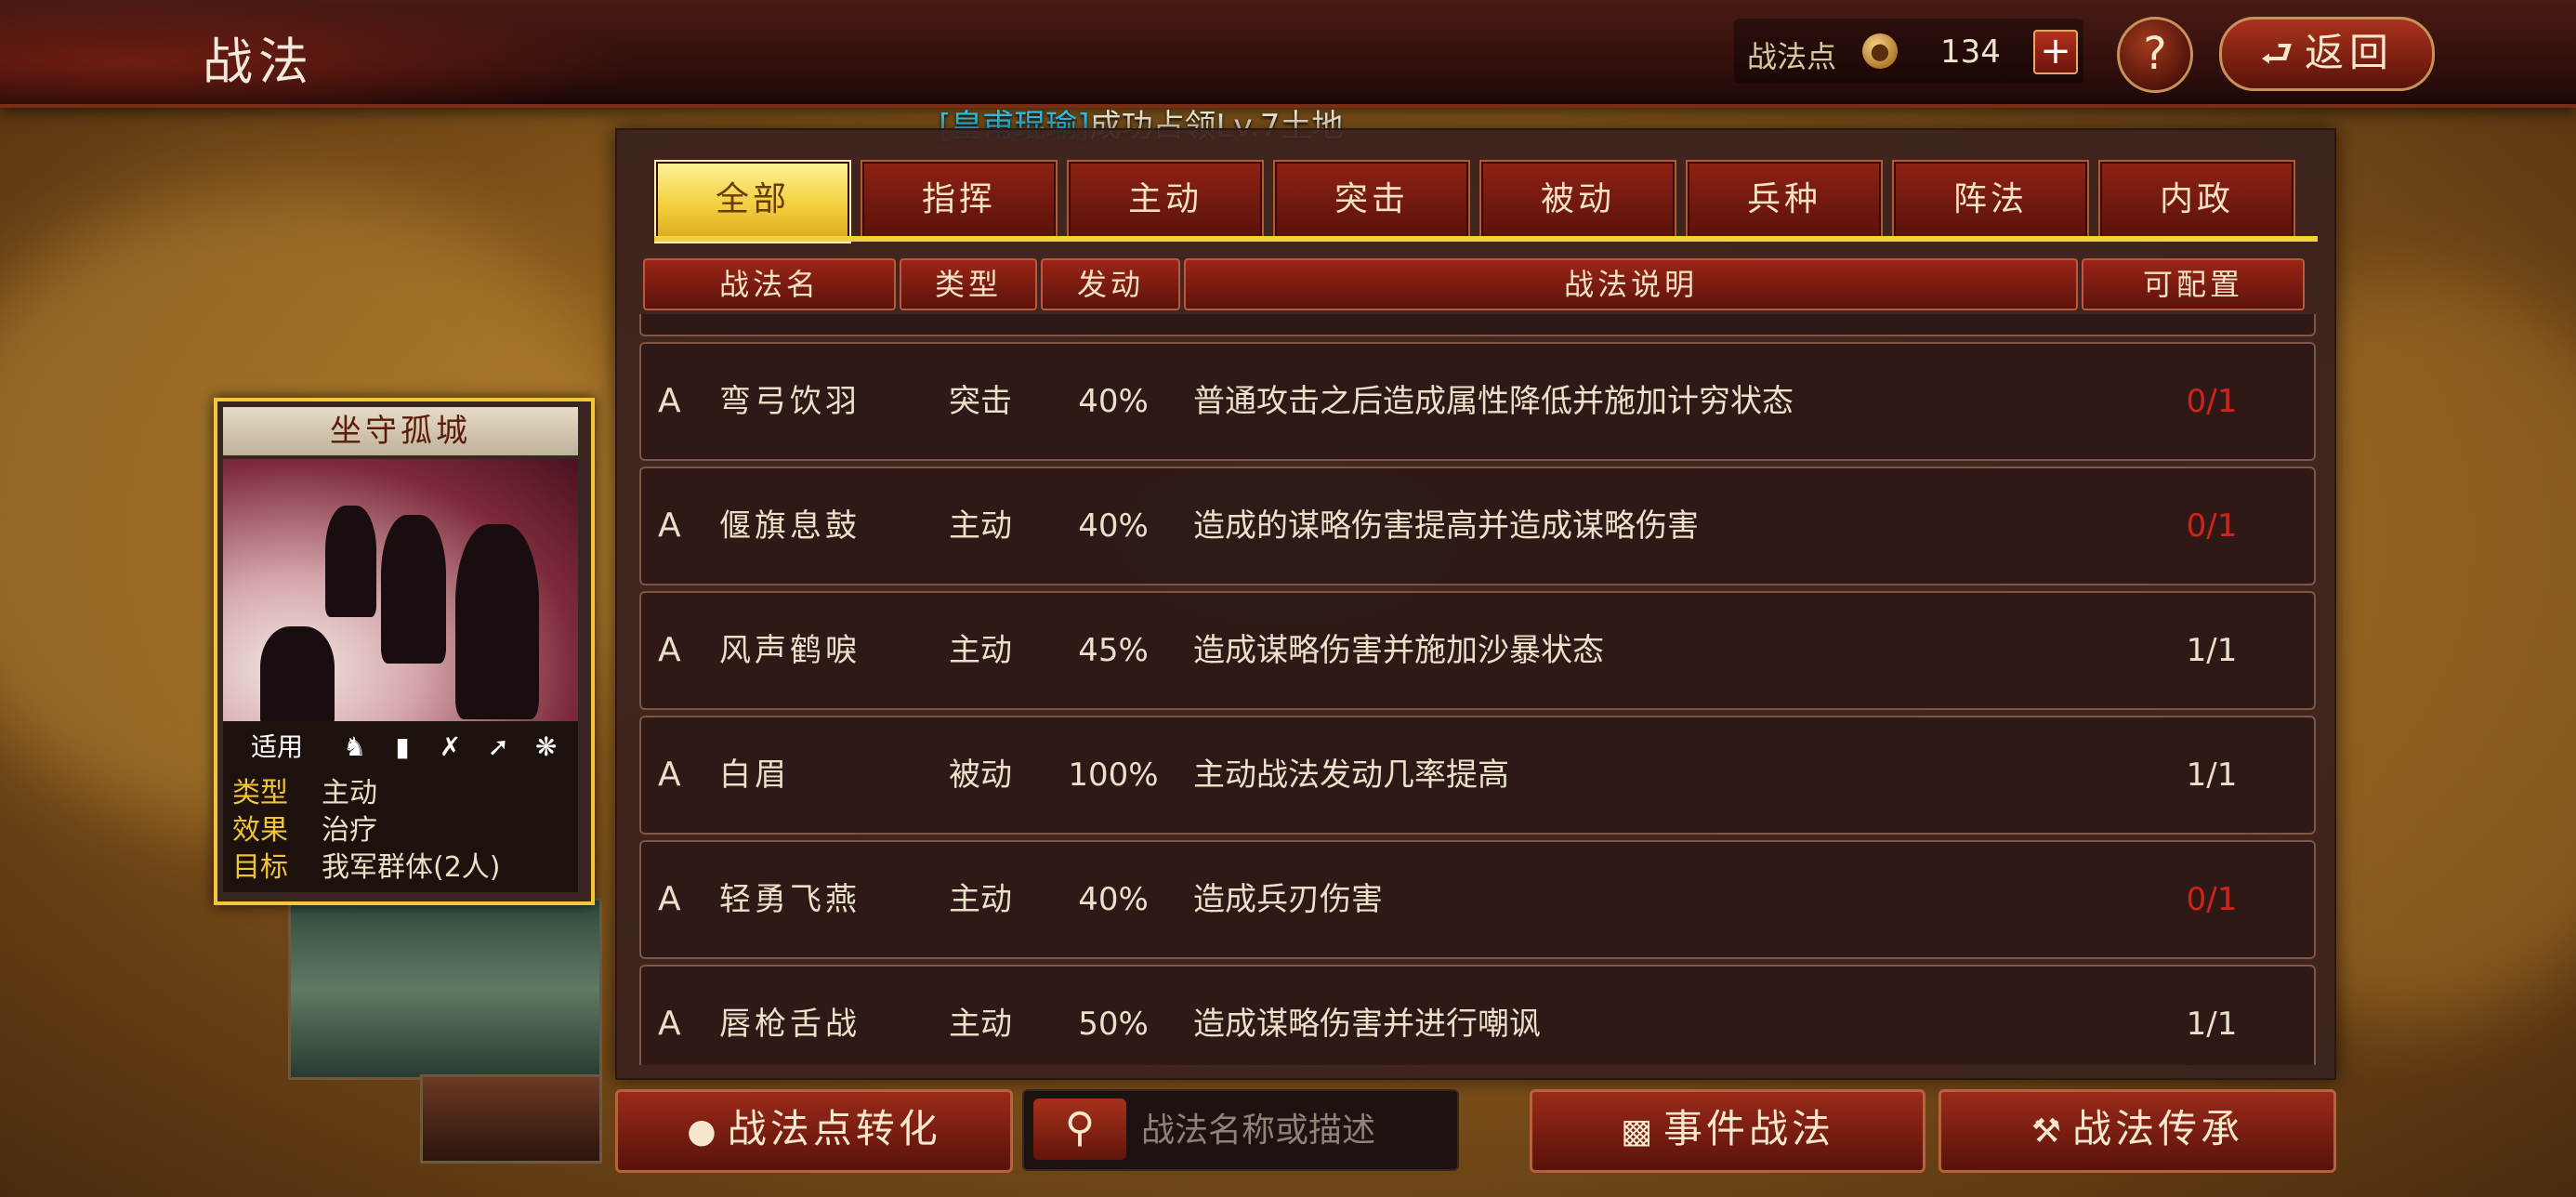 The image size is (2576, 1197). Describe the element at coordinates (325, 52) in the screenshot. I see `top-bar-glow` at that location.